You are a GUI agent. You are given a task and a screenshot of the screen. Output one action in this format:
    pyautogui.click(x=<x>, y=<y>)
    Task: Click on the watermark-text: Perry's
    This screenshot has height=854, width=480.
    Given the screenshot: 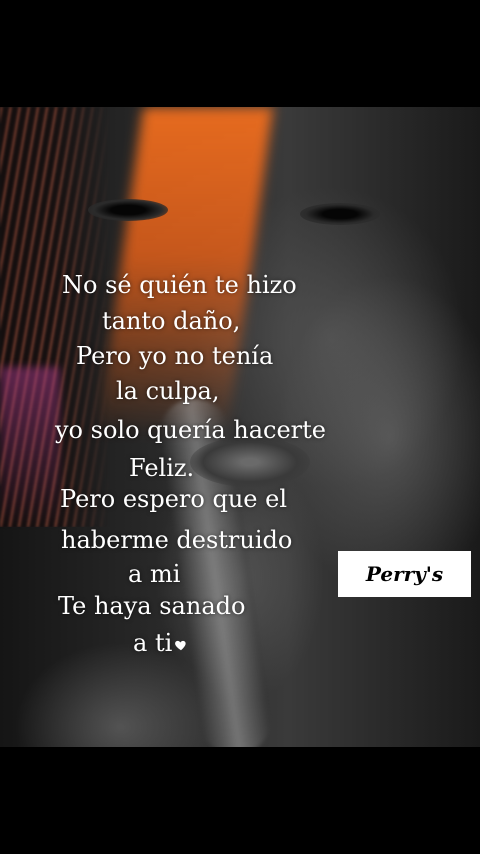 What is the action you would take?
    pyautogui.click(x=404, y=574)
    